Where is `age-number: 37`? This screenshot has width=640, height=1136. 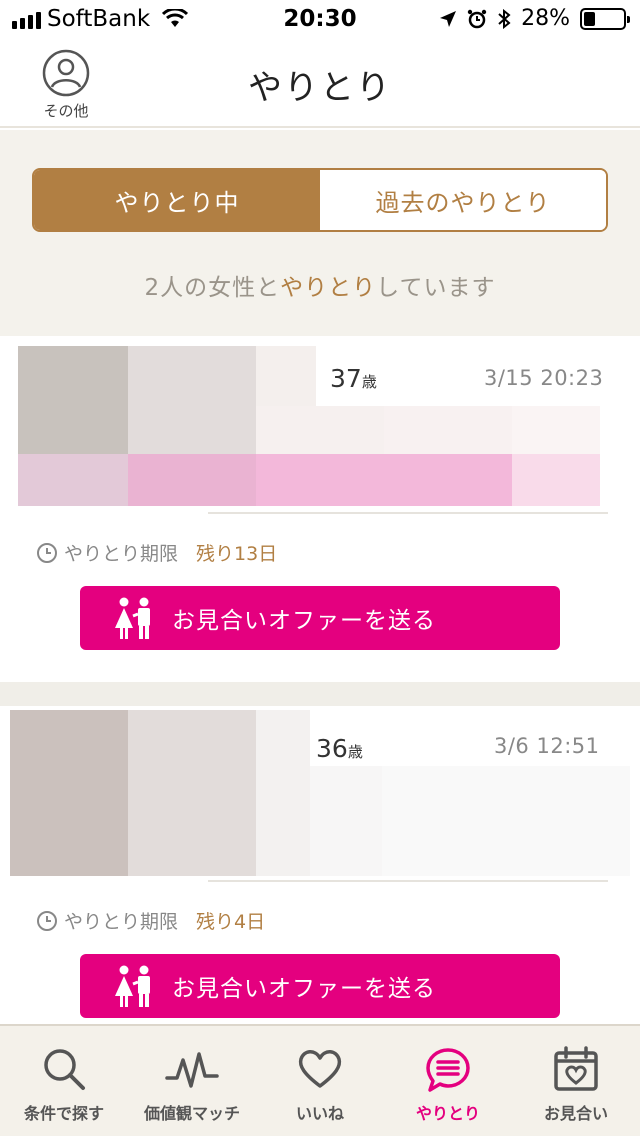
age-number: 37 is located at coordinates (346, 378).